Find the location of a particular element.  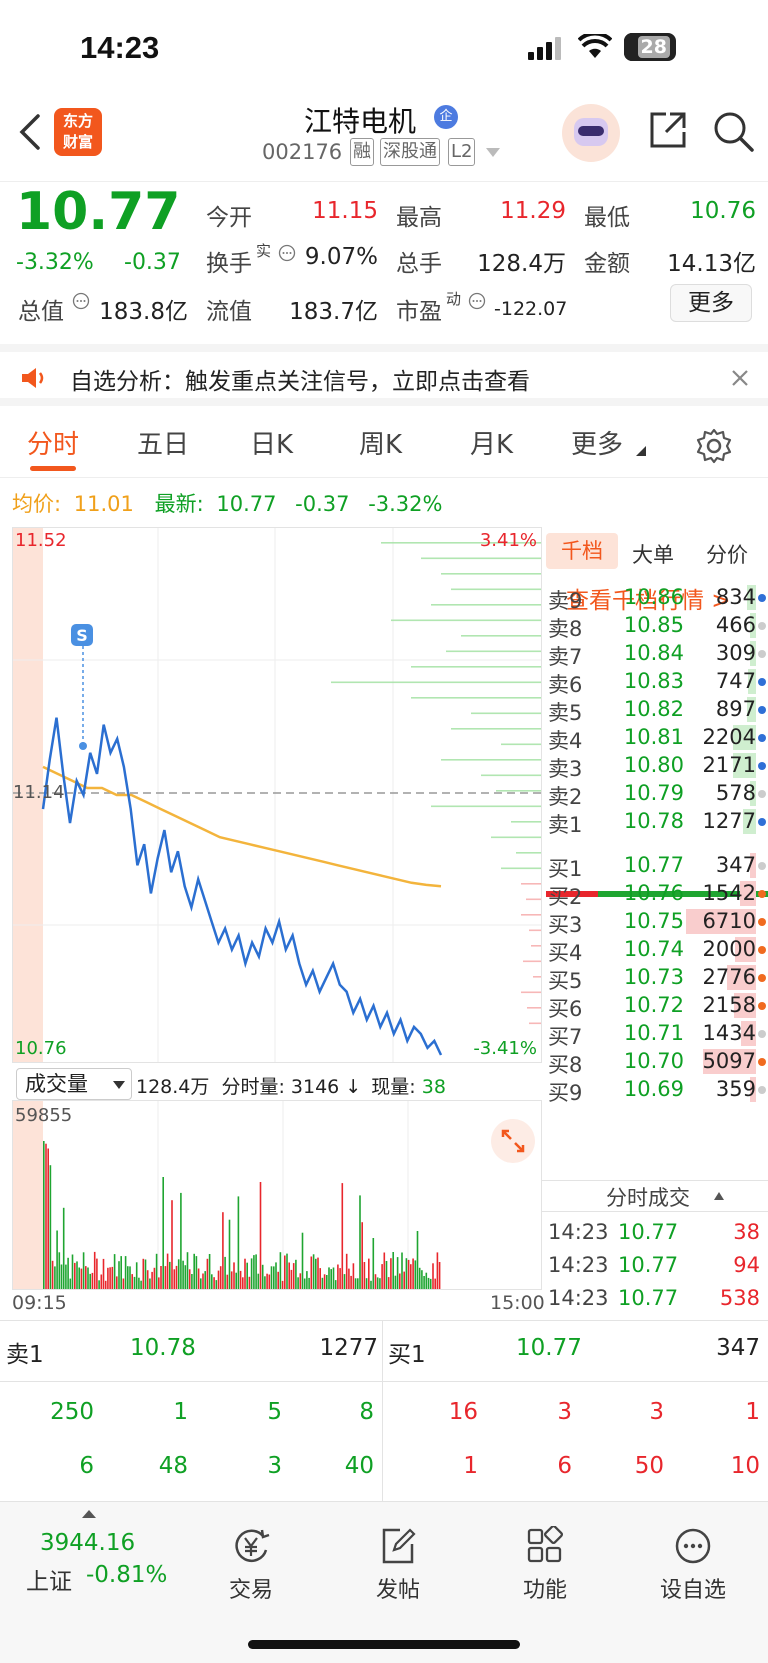

settings-gear-icon is located at coordinates (714, 446).